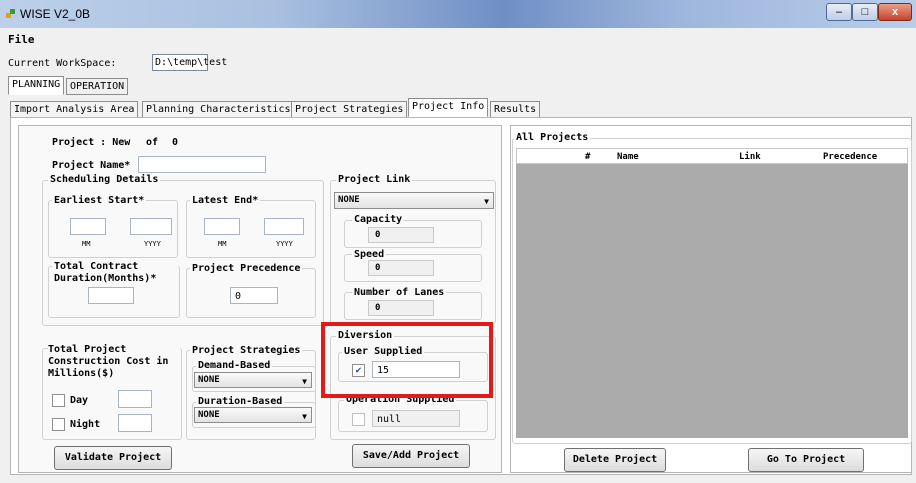 The width and height of the screenshot is (916, 483). I want to click on go-to-project-button: Go To Project, so click(806, 460).